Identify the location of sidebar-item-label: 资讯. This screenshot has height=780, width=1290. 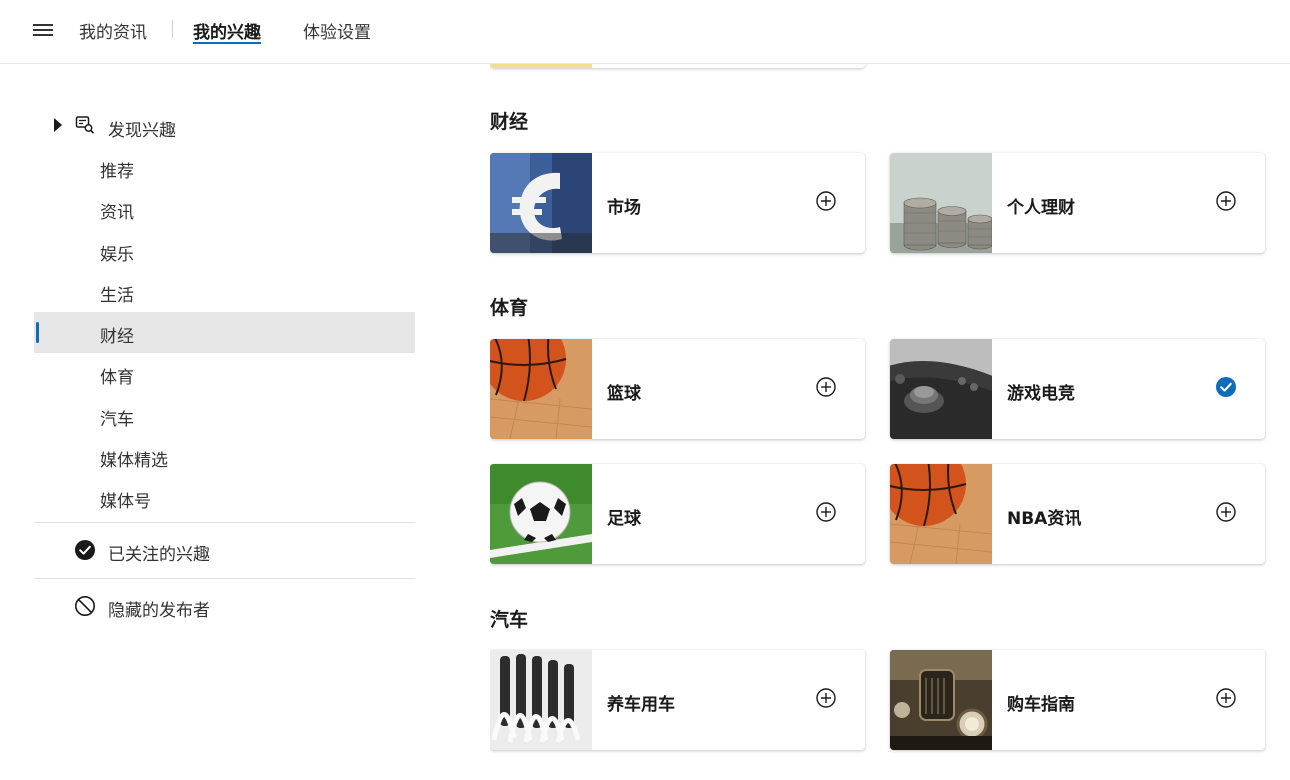
(117, 213).